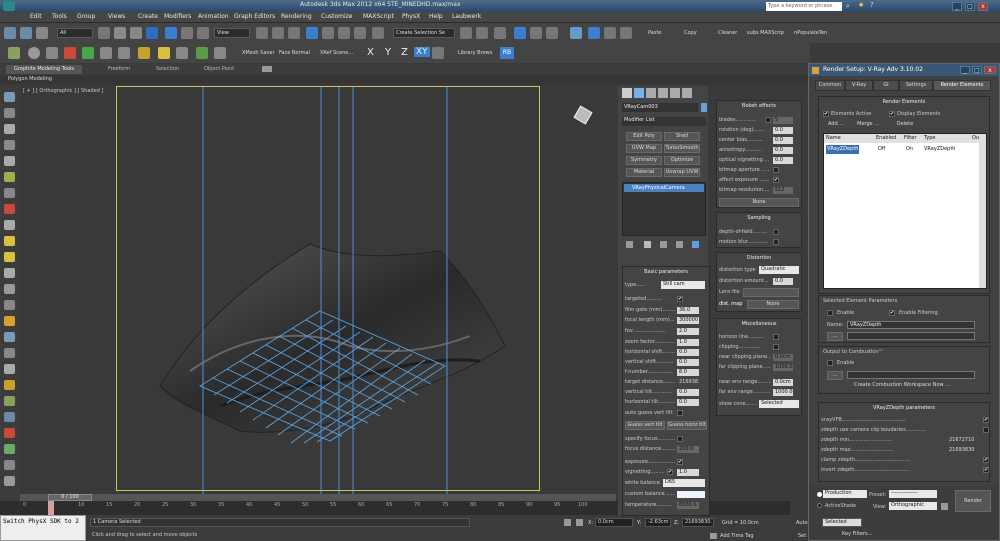  I want to click on activeshade-radio, so click(819, 505).